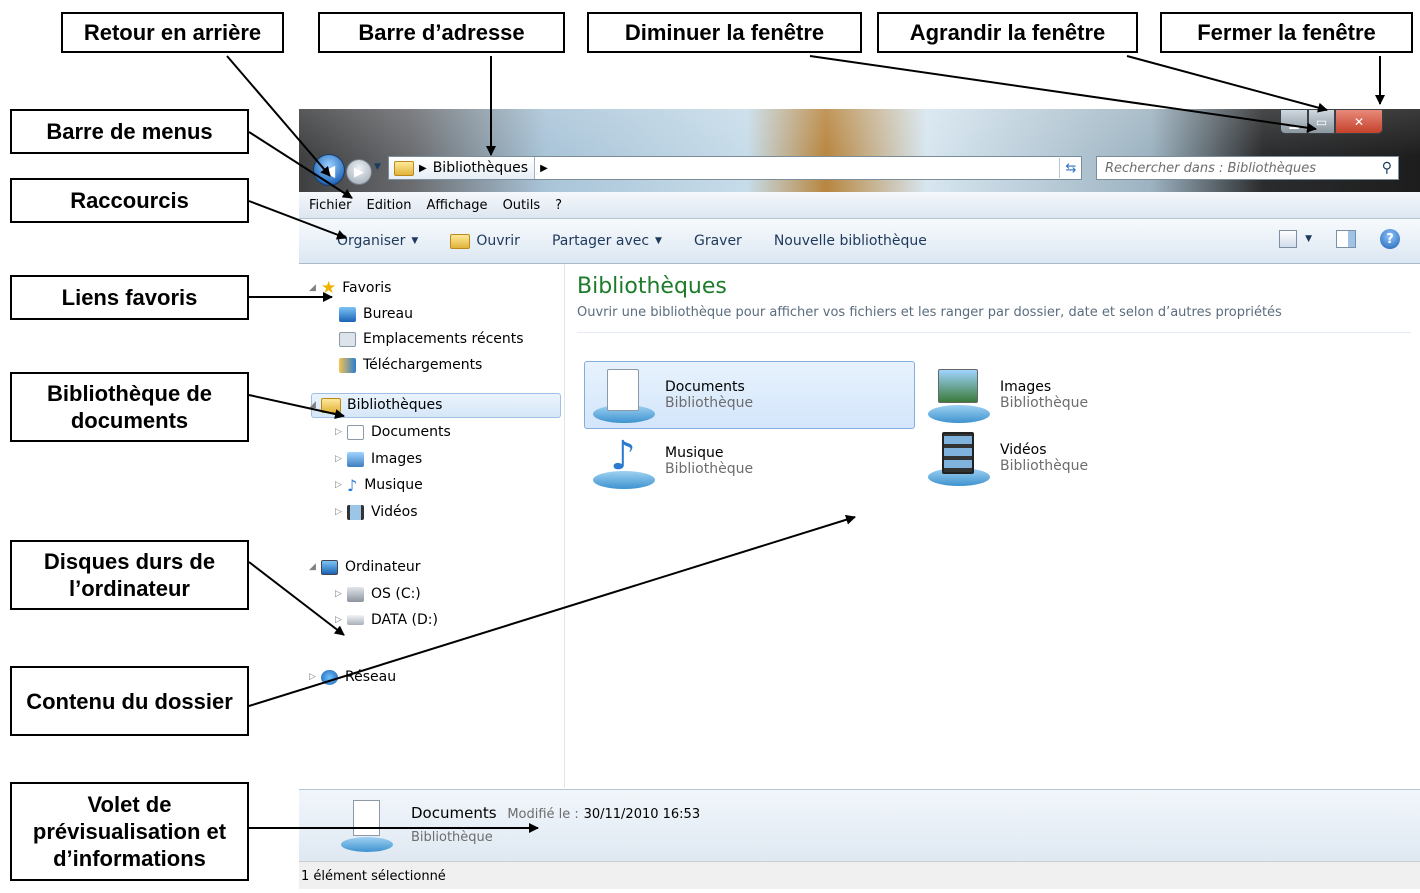 This screenshot has height=893, width=1420. What do you see at coordinates (347, 314) in the screenshot?
I see `desktop-icon` at bounding box center [347, 314].